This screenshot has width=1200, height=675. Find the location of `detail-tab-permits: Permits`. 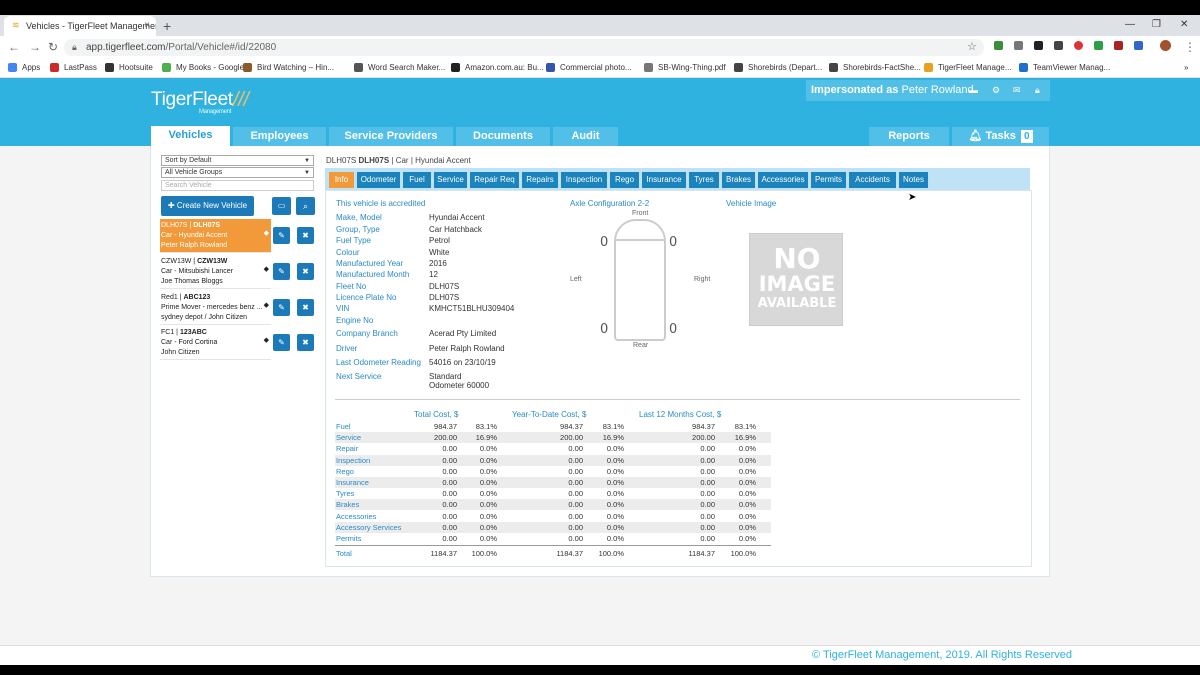

detail-tab-permits: Permits is located at coordinates (828, 180).